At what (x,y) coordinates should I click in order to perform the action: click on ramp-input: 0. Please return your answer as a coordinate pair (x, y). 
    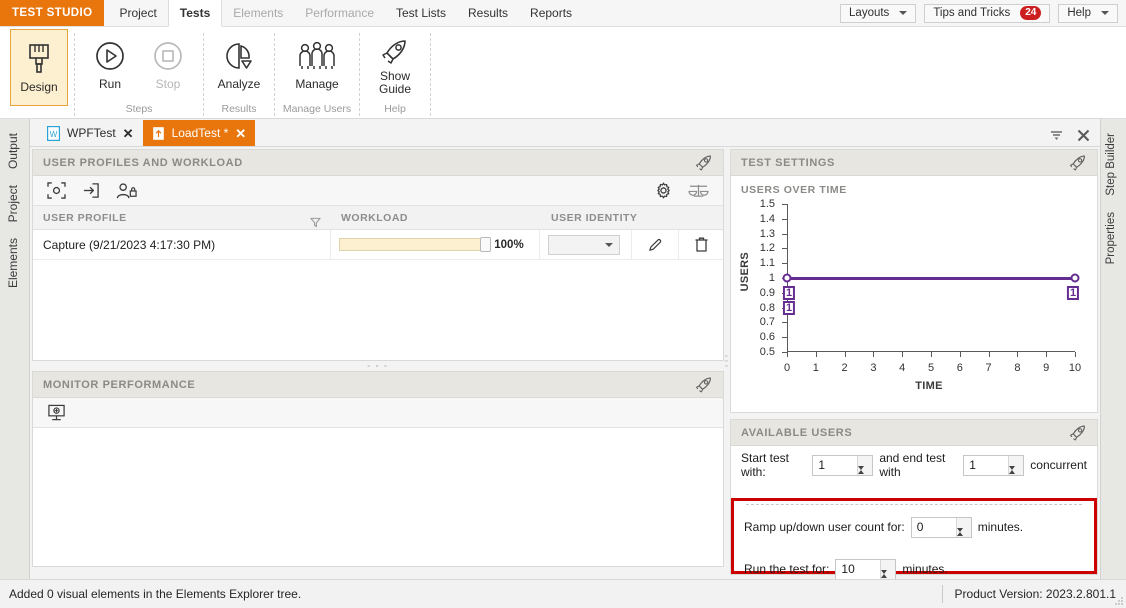
    Looking at the image, I should click on (934, 527).